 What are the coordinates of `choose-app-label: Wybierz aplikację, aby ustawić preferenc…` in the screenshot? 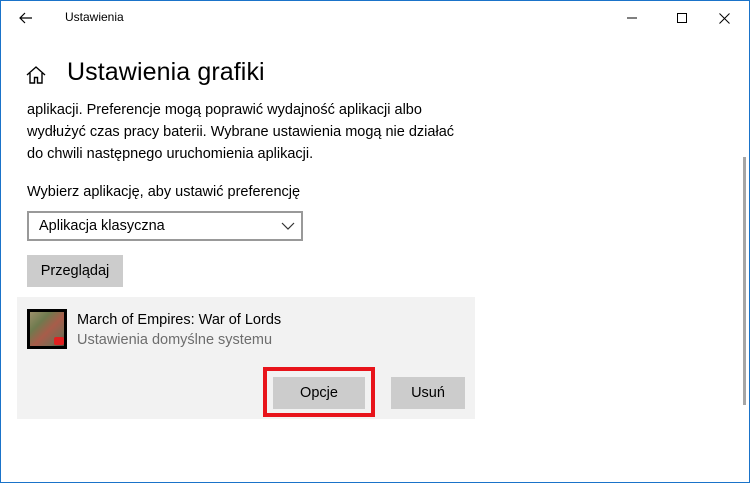 It's located at (164, 192).